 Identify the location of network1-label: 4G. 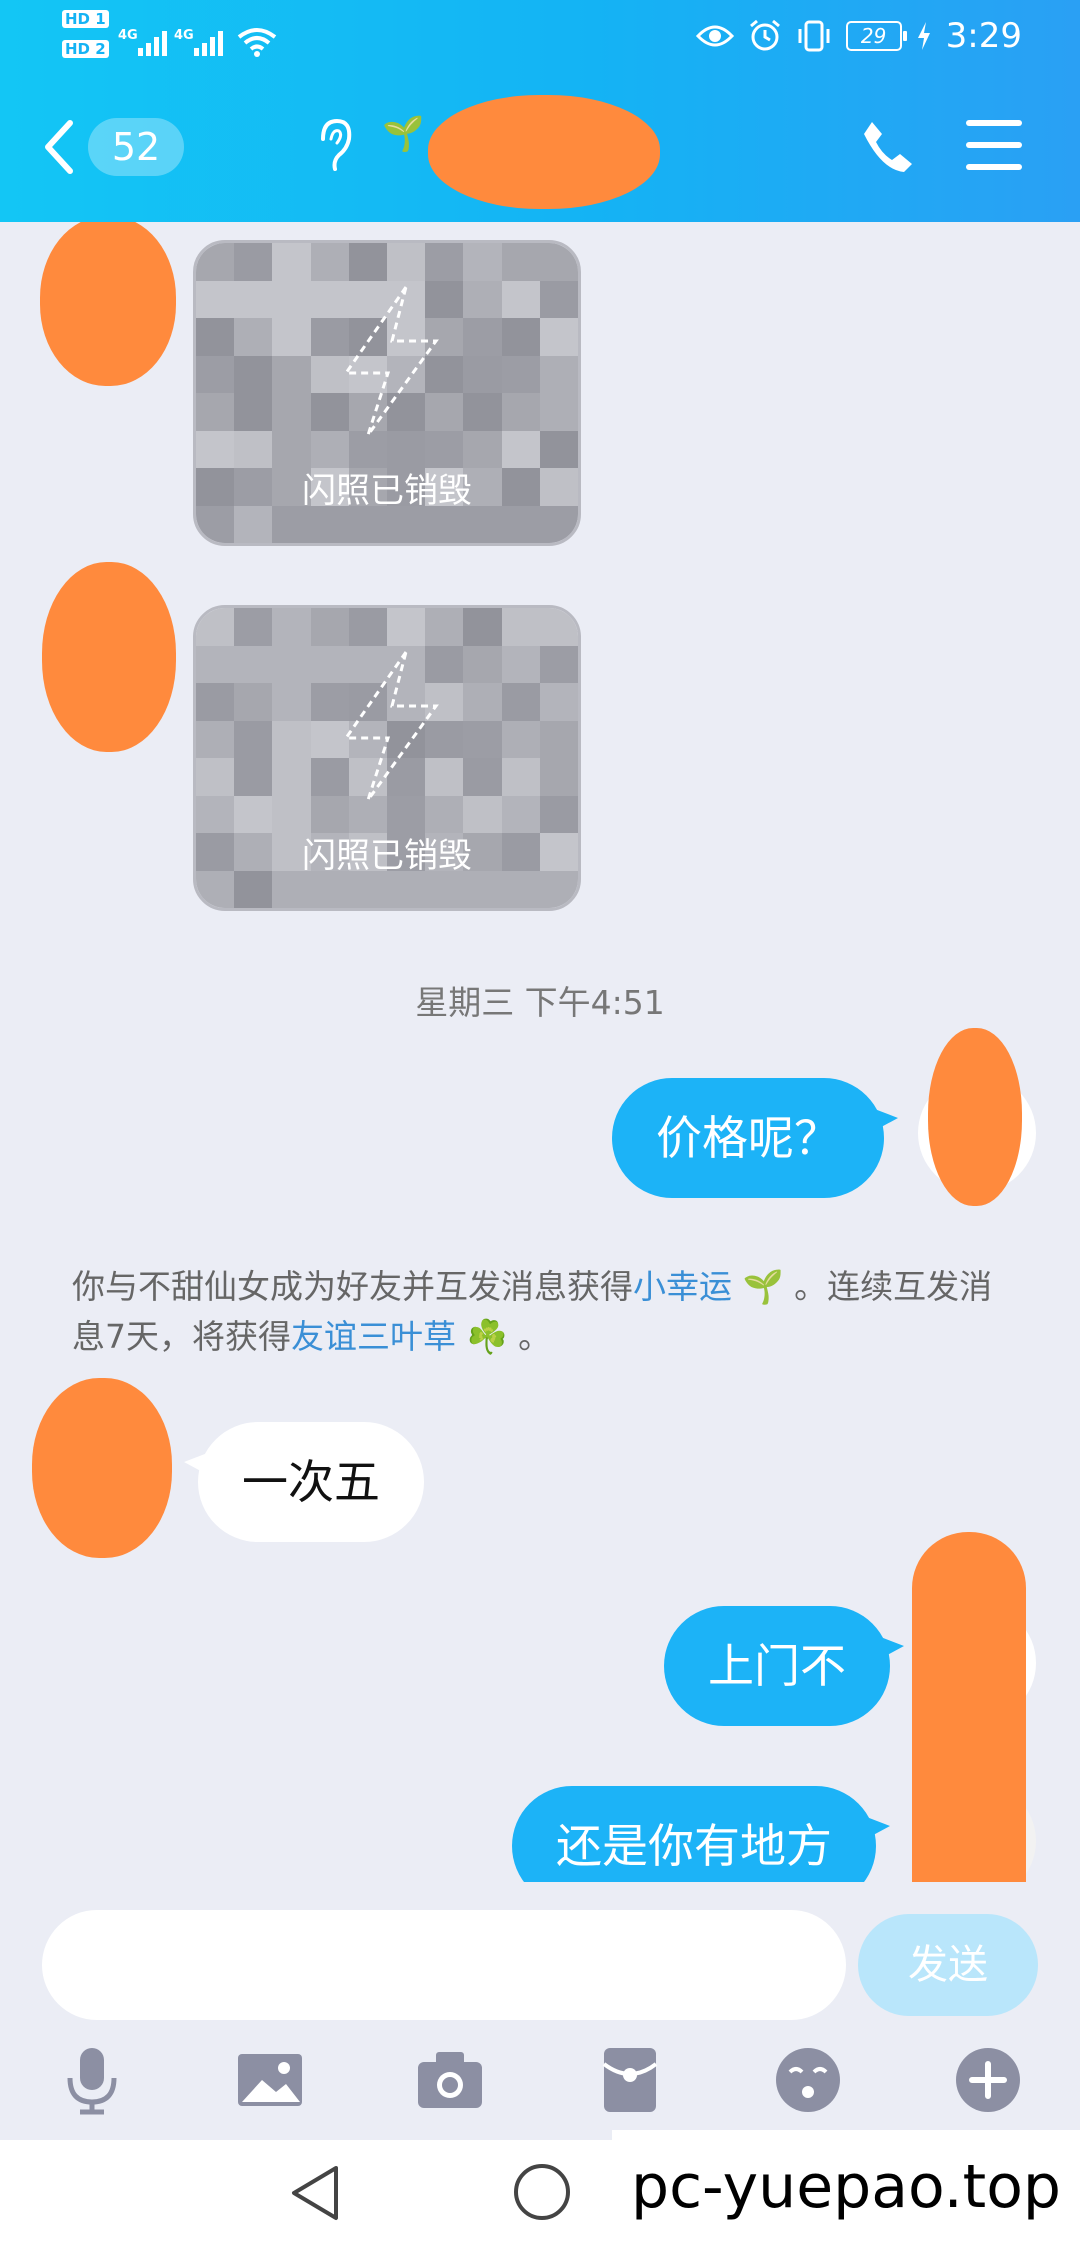
(128, 35).